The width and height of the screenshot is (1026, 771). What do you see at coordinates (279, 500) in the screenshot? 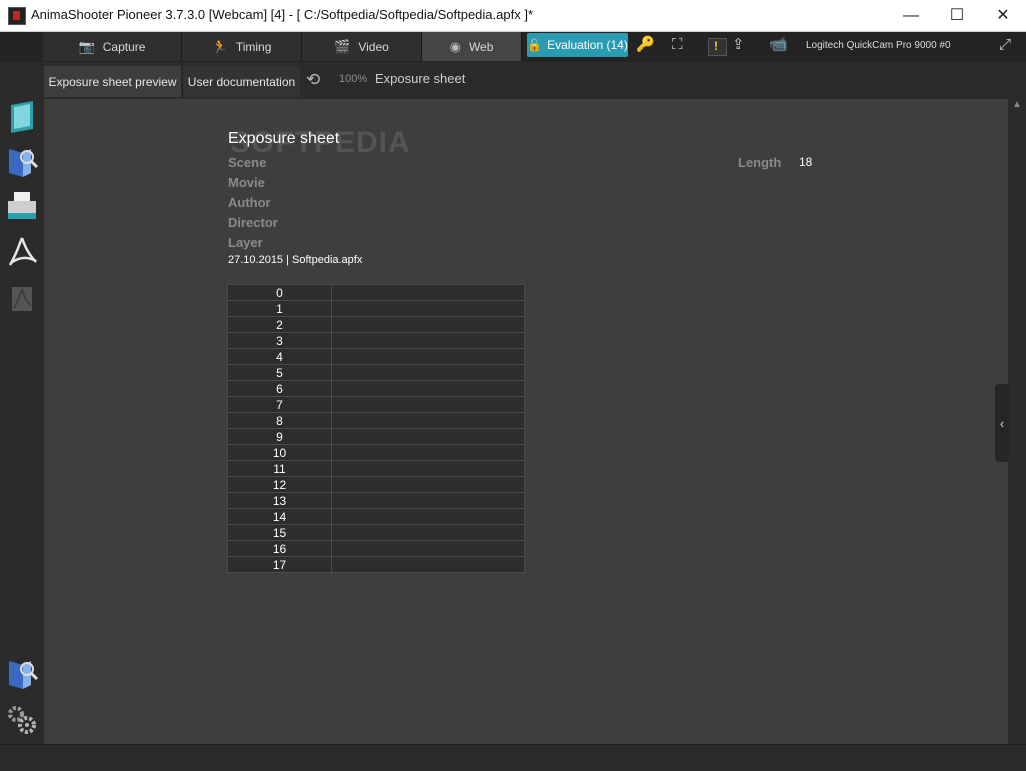
I see `frame-number: 13` at bounding box center [279, 500].